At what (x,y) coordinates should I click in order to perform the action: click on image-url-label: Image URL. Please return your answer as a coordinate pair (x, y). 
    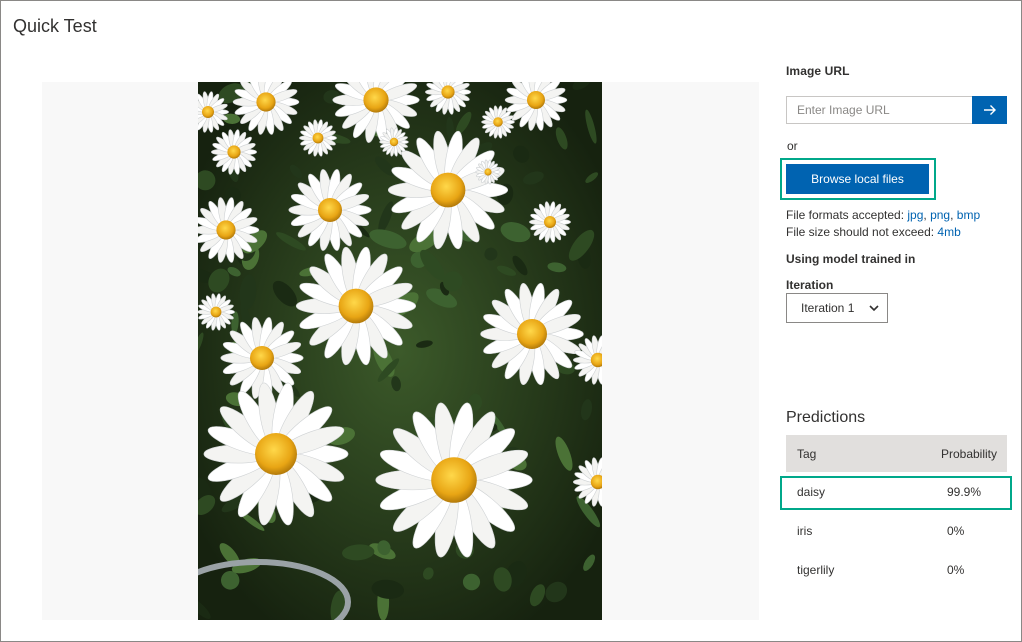
    Looking at the image, I should click on (818, 71).